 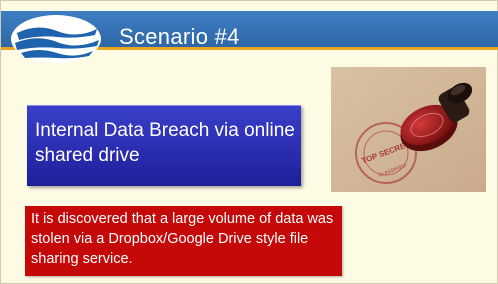 I want to click on top-secret-stamp-image: TOP SECRET CLASSIFIED, so click(x=408, y=129).